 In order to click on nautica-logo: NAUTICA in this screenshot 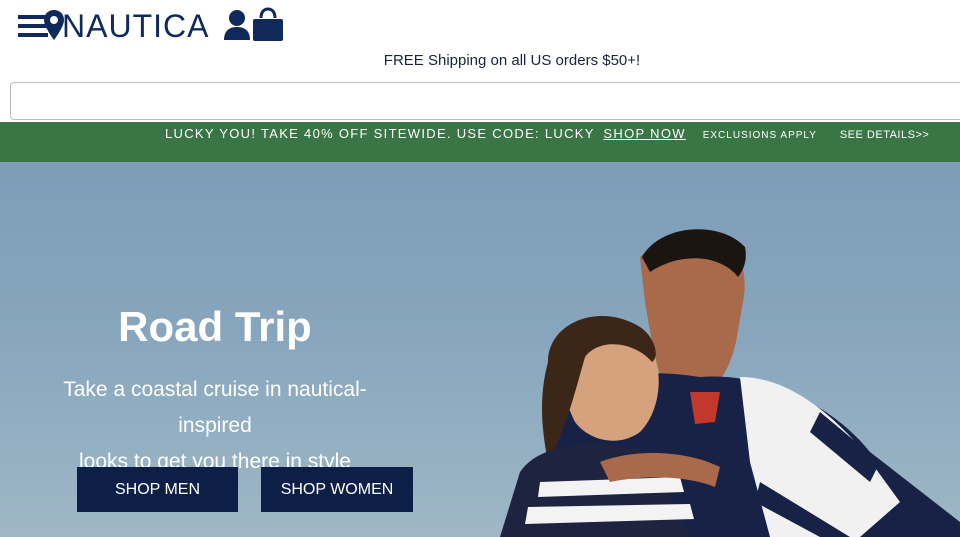, I will do `click(135, 26)`.